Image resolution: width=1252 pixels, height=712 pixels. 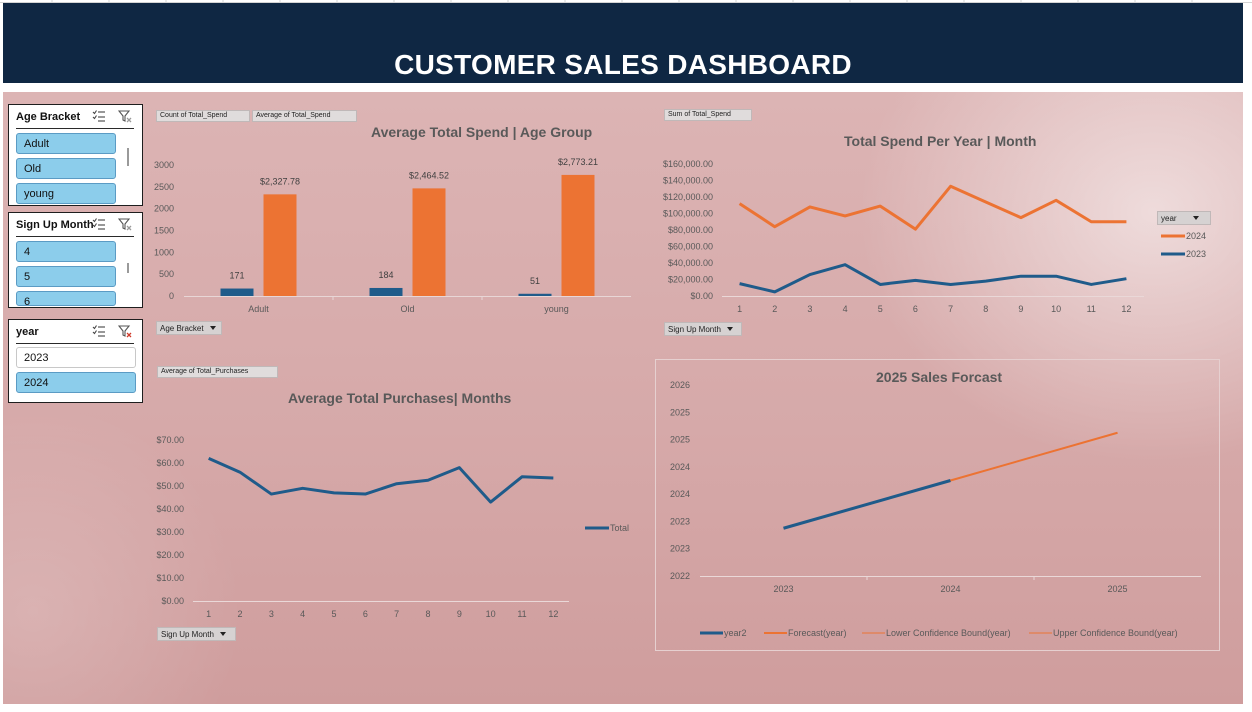 I want to click on y-tick-label: 2026, so click(x=680, y=385).